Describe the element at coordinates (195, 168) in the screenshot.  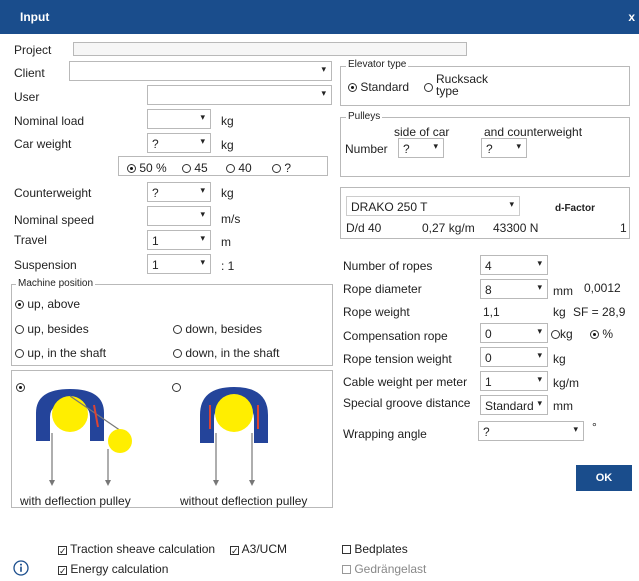
I see `car-weight-option-45: 45` at that location.